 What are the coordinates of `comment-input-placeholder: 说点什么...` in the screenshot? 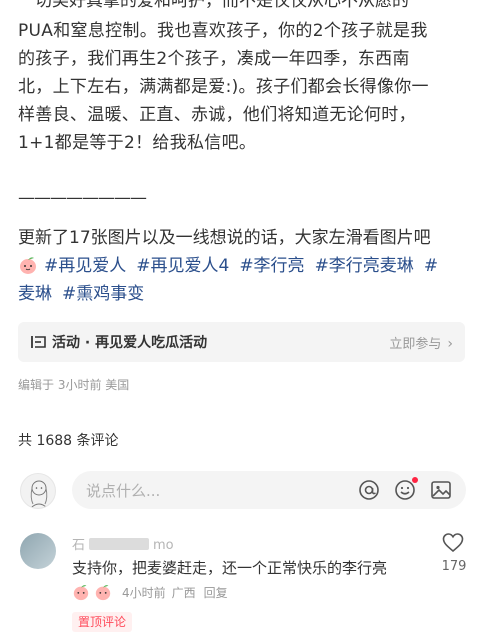 It's located at (123, 490).